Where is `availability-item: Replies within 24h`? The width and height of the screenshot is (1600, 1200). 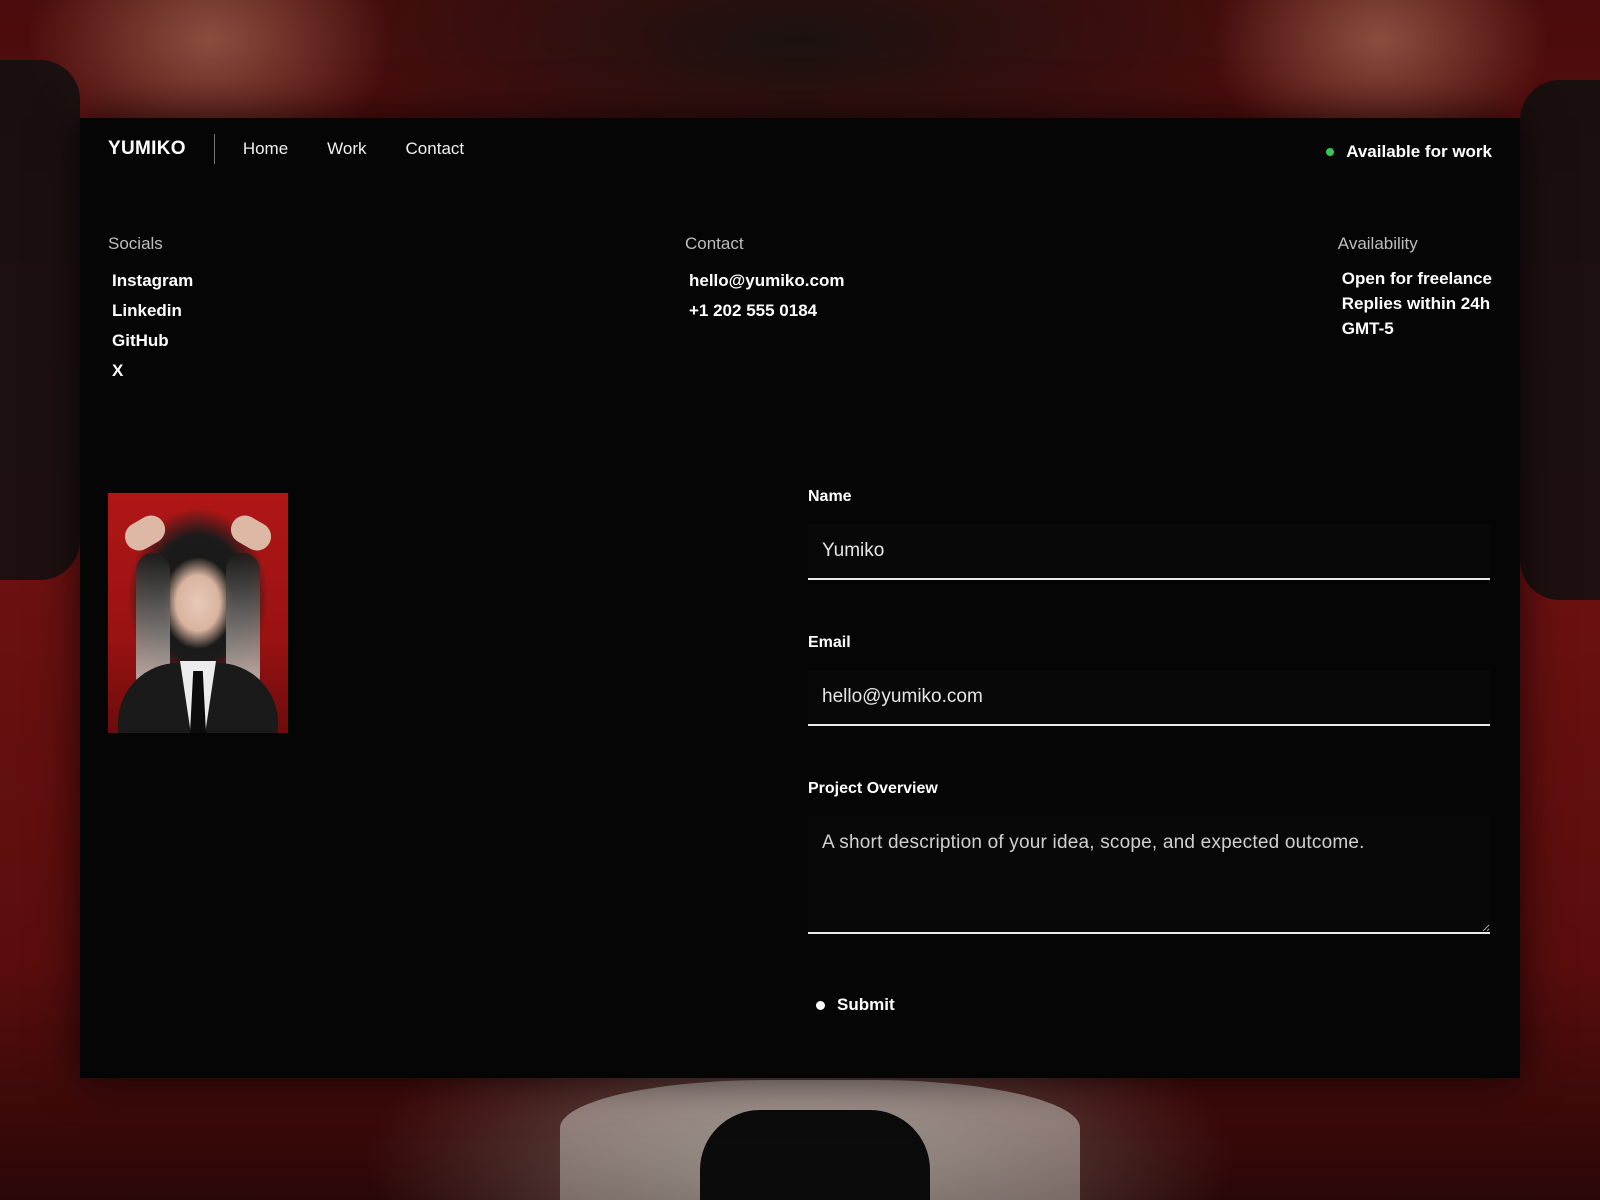
availability-item: Replies within 24h is located at coordinates (1416, 303).